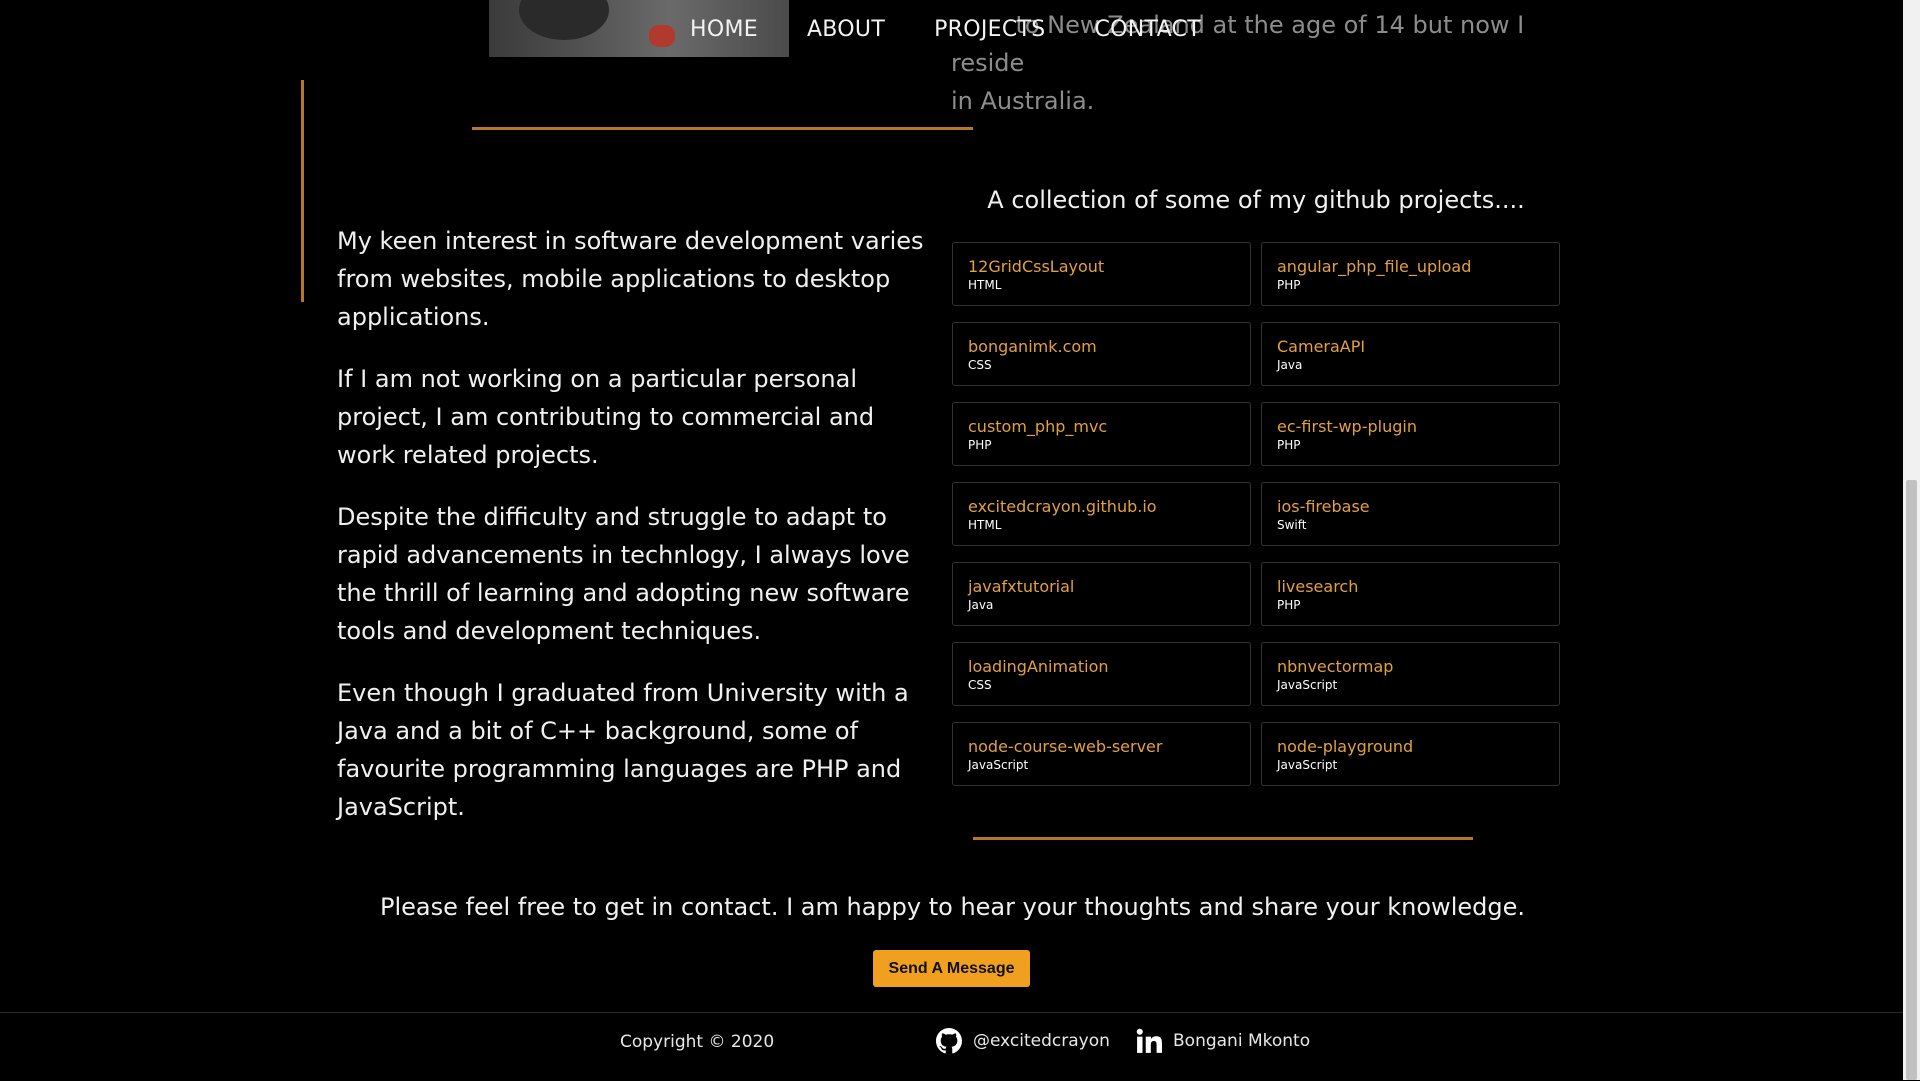 The image size is (1920, 1081). I want to click on top-navigation: HOME ABOUT PROJECTS CONTACT, so click(970, 30).